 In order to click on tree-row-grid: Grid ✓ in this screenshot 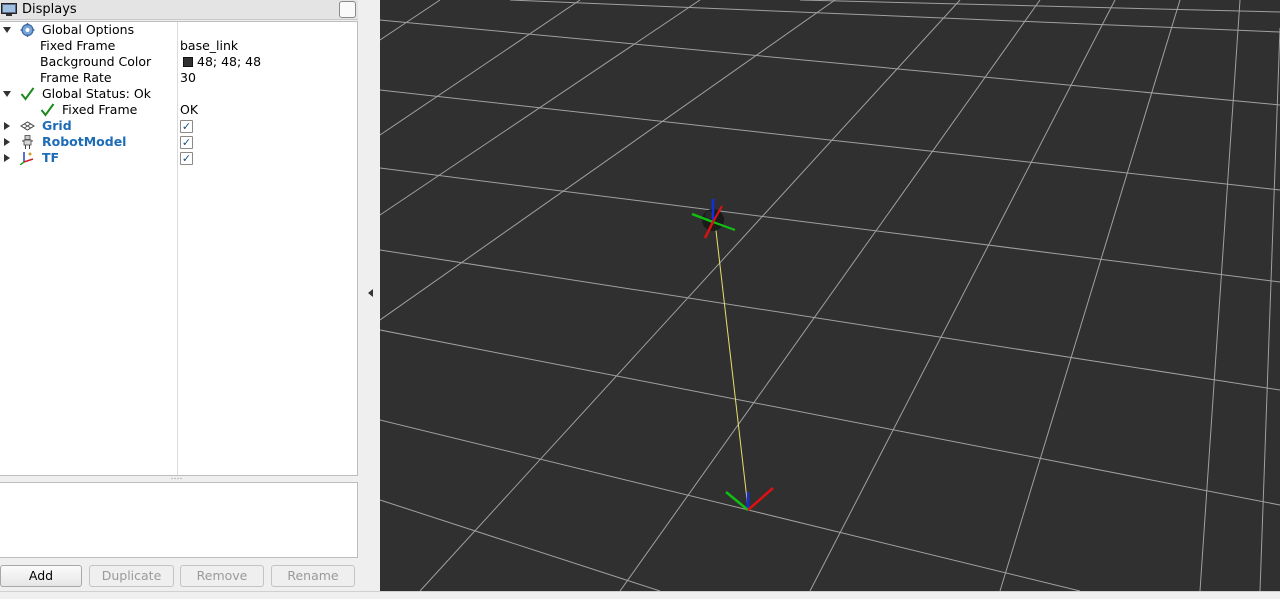, I will do `click(178, 126)`.